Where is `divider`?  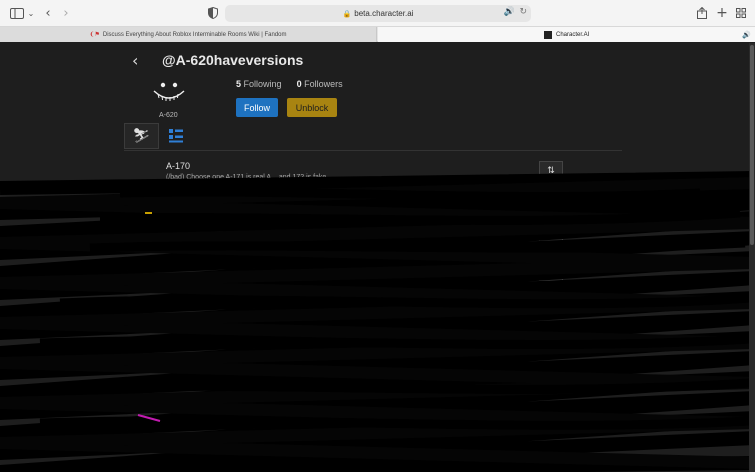
divider is located at coordinates (373, 150).